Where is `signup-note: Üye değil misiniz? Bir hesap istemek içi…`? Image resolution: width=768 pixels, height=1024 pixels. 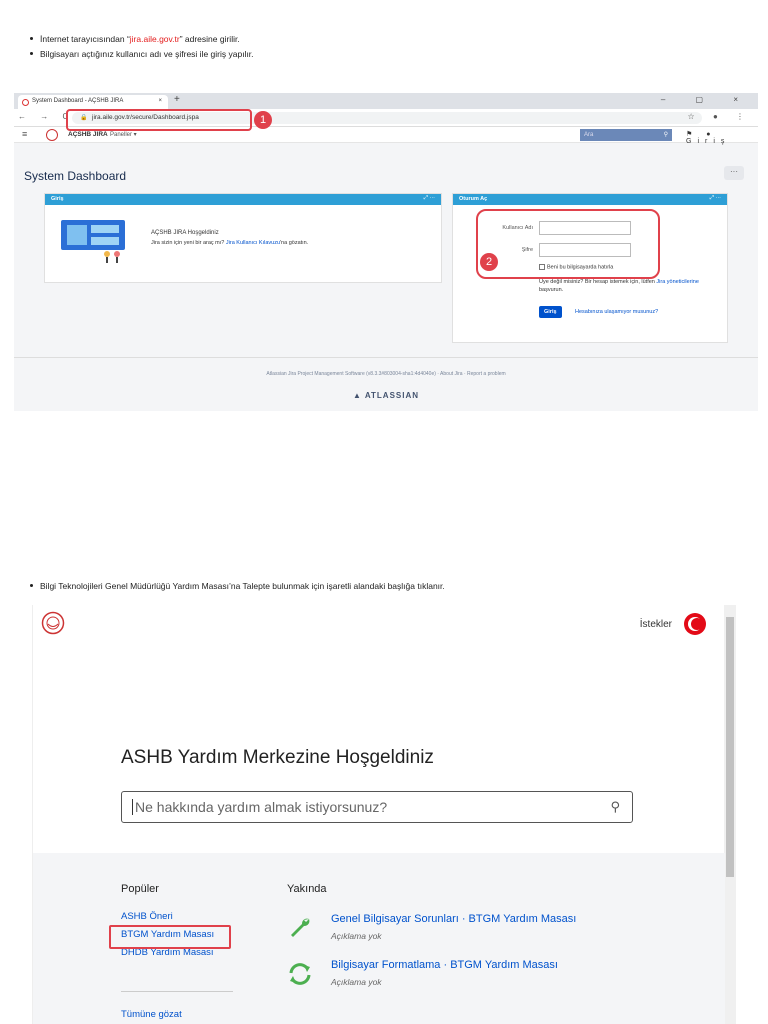
signup-note: Üye değil misiniz? Bir hesap istemek içi… is located at coordinates (619, 286).